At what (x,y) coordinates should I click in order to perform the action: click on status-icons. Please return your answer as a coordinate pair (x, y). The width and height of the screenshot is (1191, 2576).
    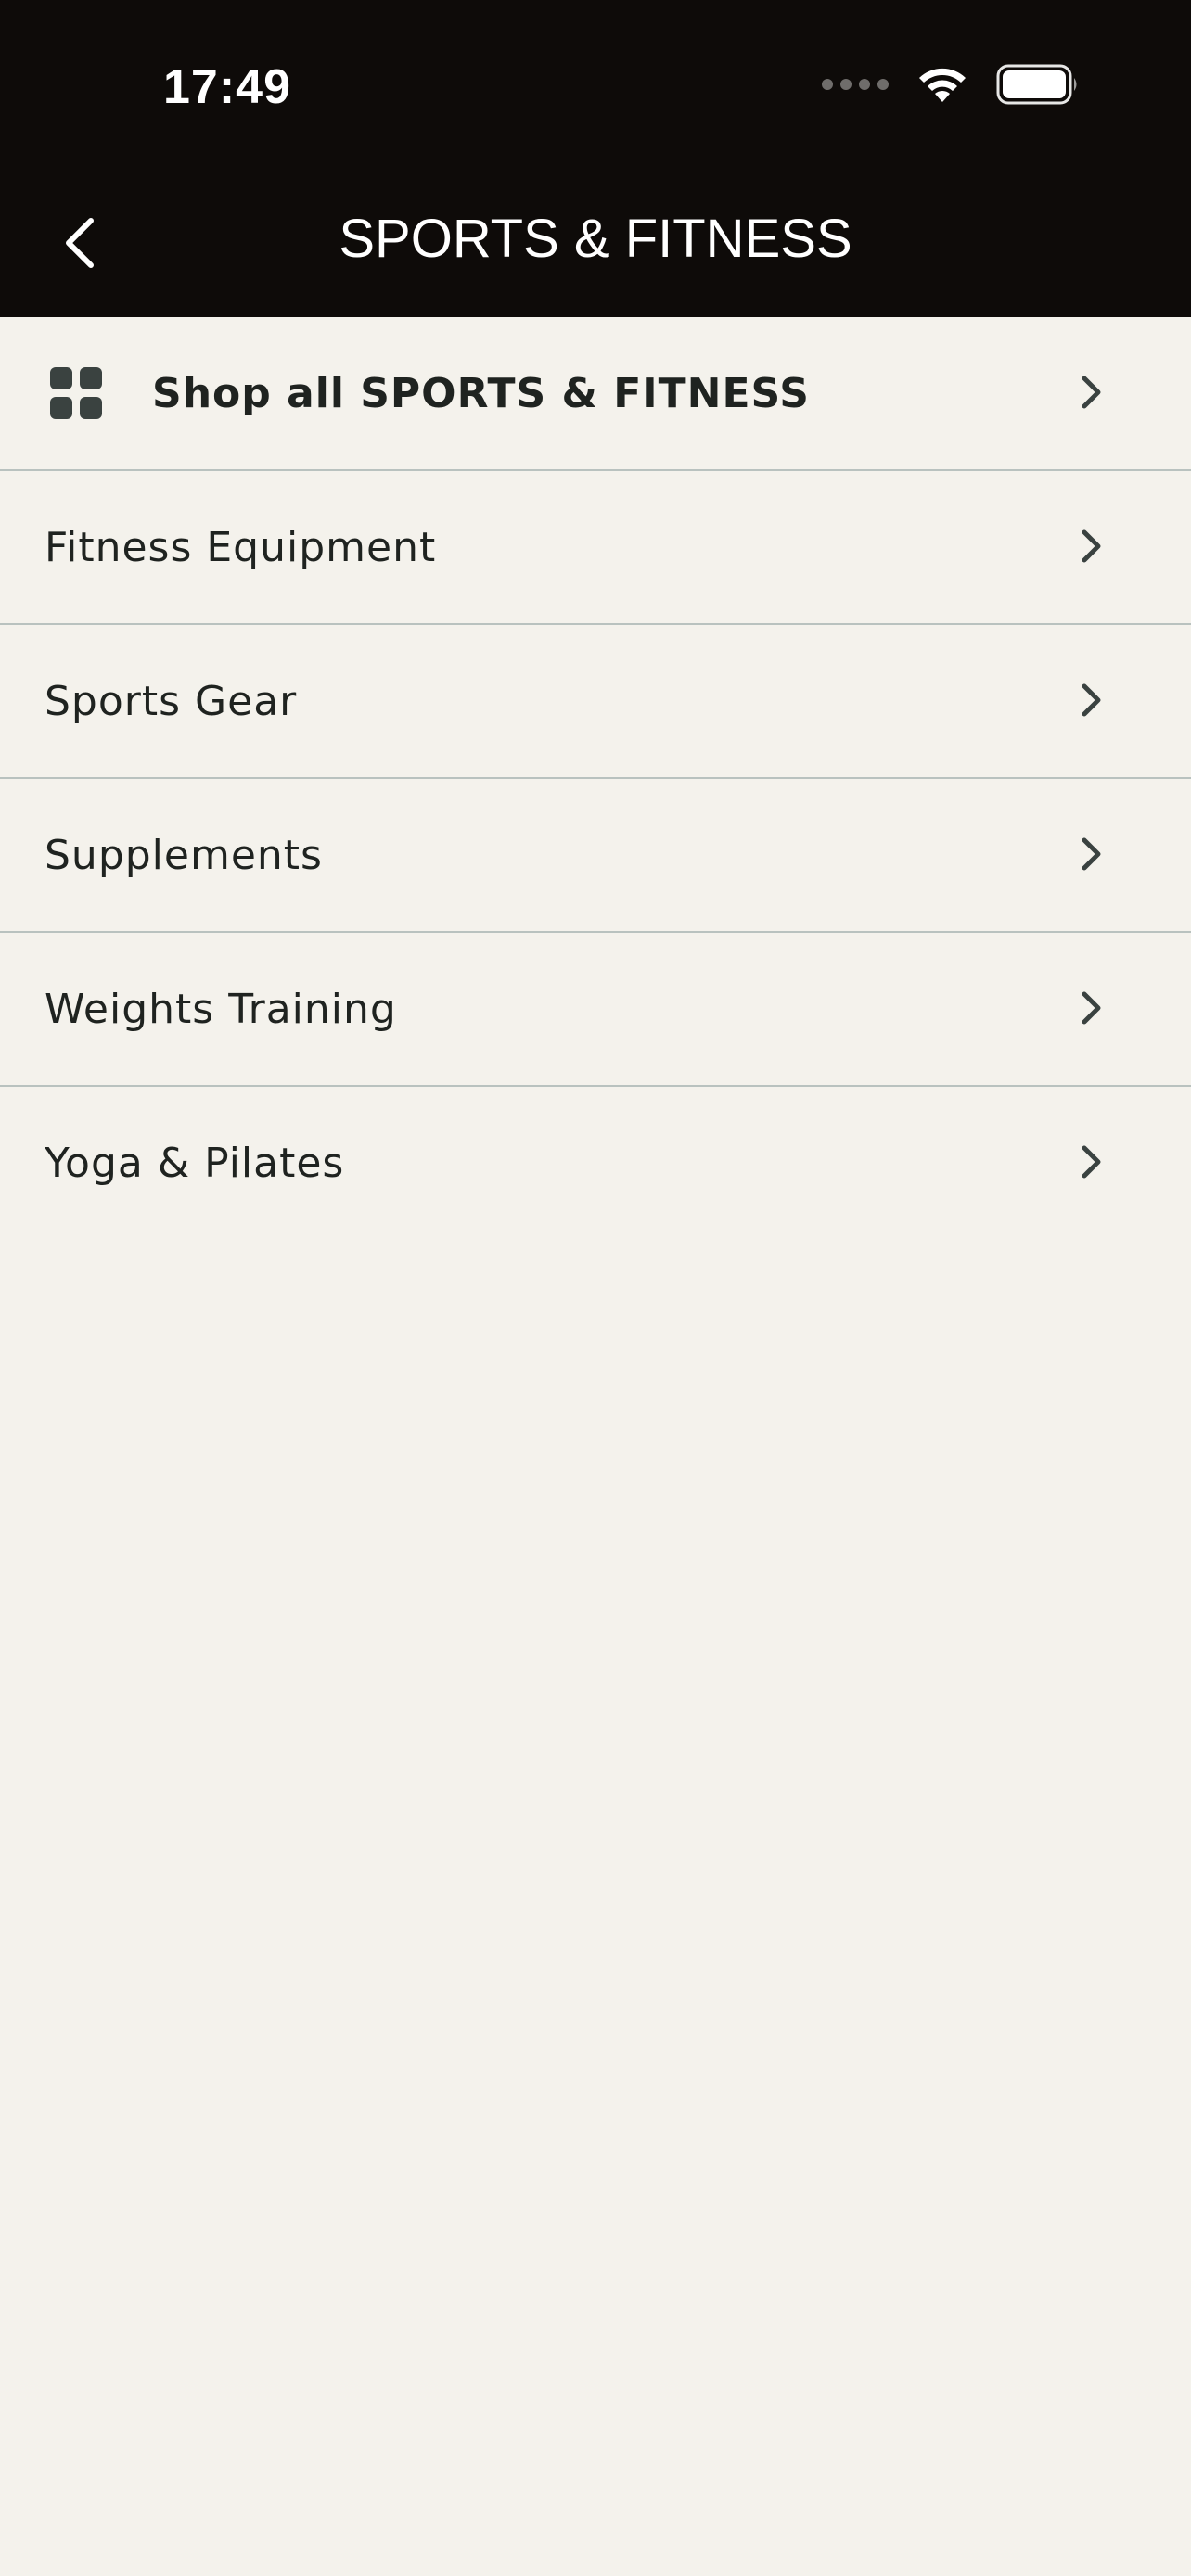
    Looking at the image, I should click on (951, 84).